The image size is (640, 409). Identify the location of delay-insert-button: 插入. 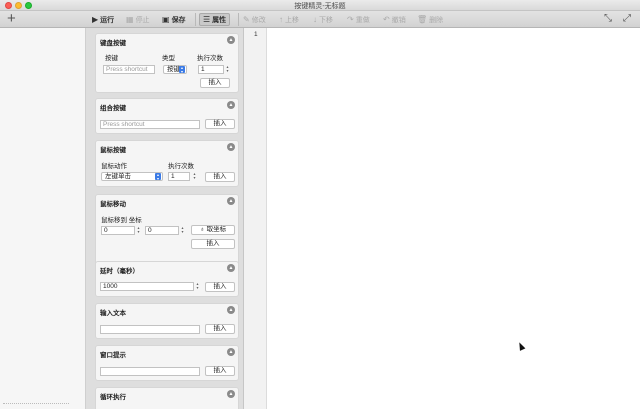
(220, 287).